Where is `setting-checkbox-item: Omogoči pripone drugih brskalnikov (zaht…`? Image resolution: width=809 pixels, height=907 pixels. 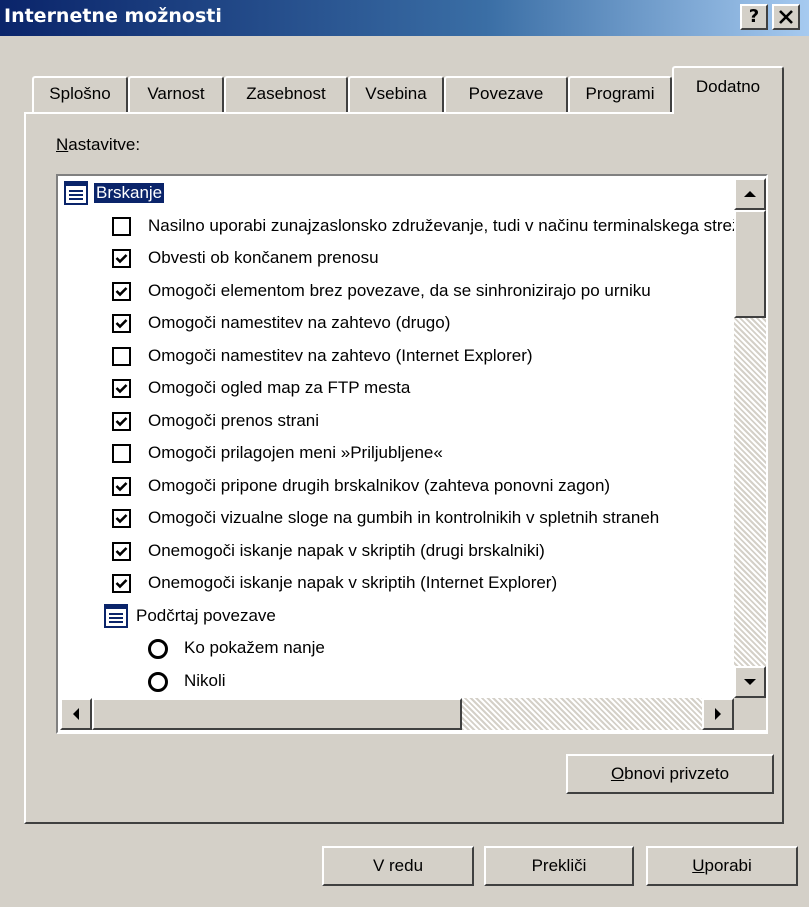 setting-checkbox-item: Omogoči pripone drugih brskalnikov (zaht… is located at coordinates (397, 487).